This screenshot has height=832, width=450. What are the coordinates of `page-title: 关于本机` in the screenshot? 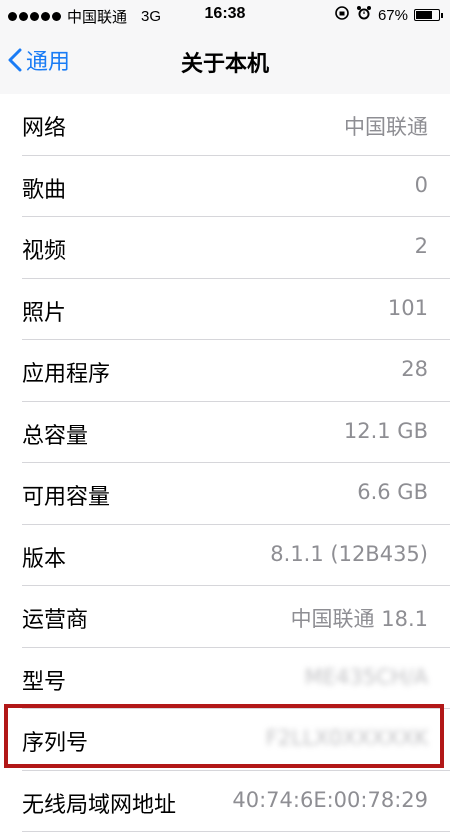 It's located at (225, 62).